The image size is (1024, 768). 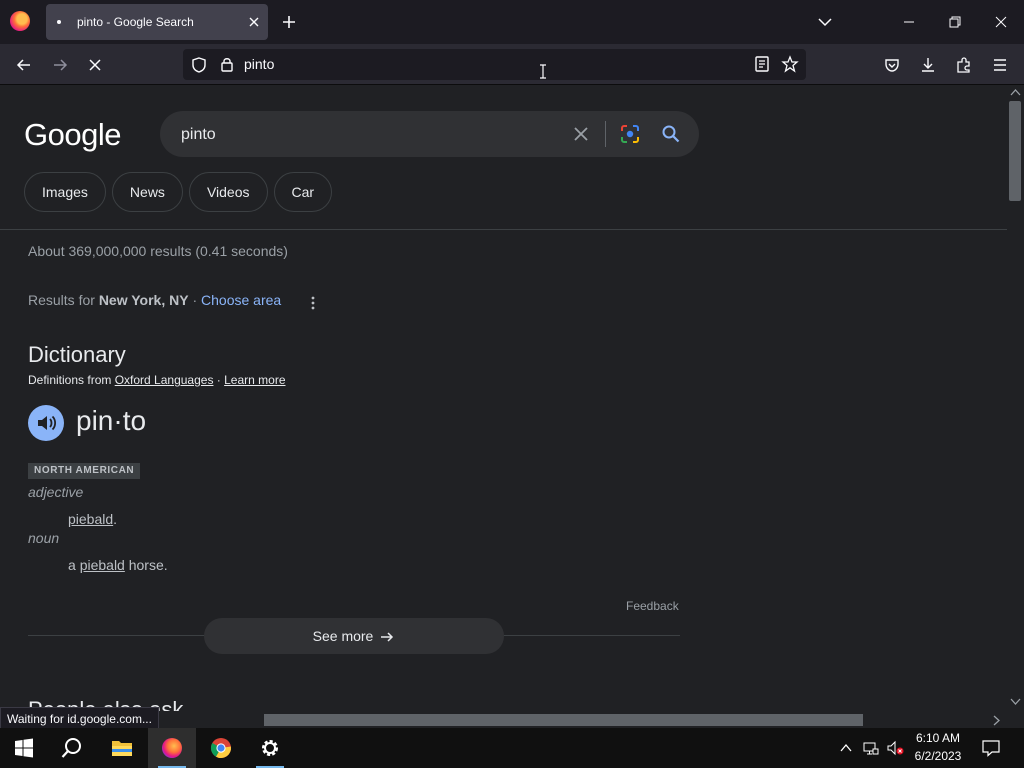 I want to click on taskbar-search-button, so click(x=72, y=748).